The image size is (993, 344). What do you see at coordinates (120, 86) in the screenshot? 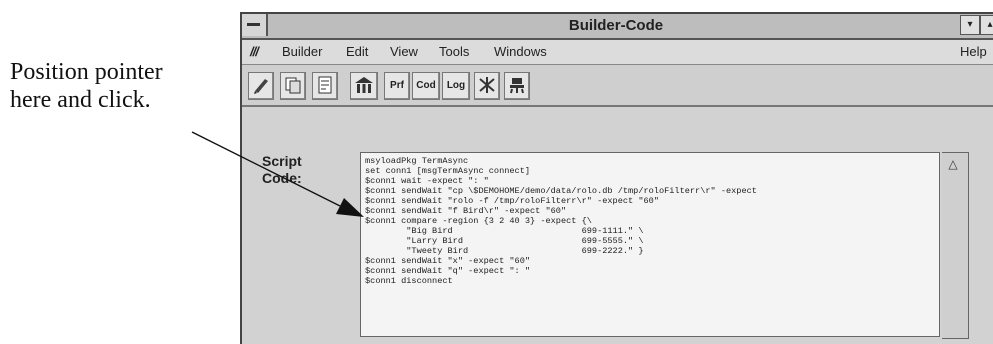
I see `callout-annotation: Position pointer here and click.` at bounding box center [120, 86].